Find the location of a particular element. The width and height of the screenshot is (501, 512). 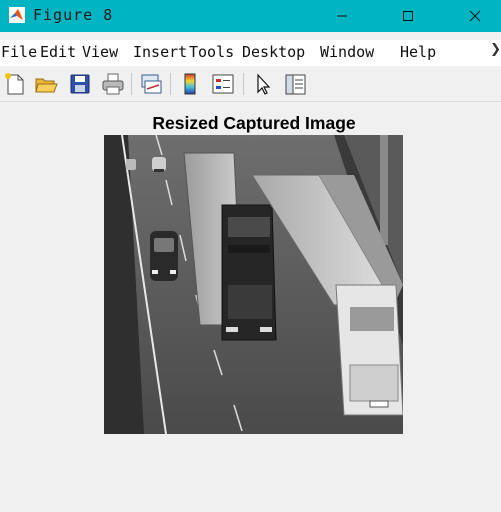

pointer-icon is located at coordinates (263, 84).